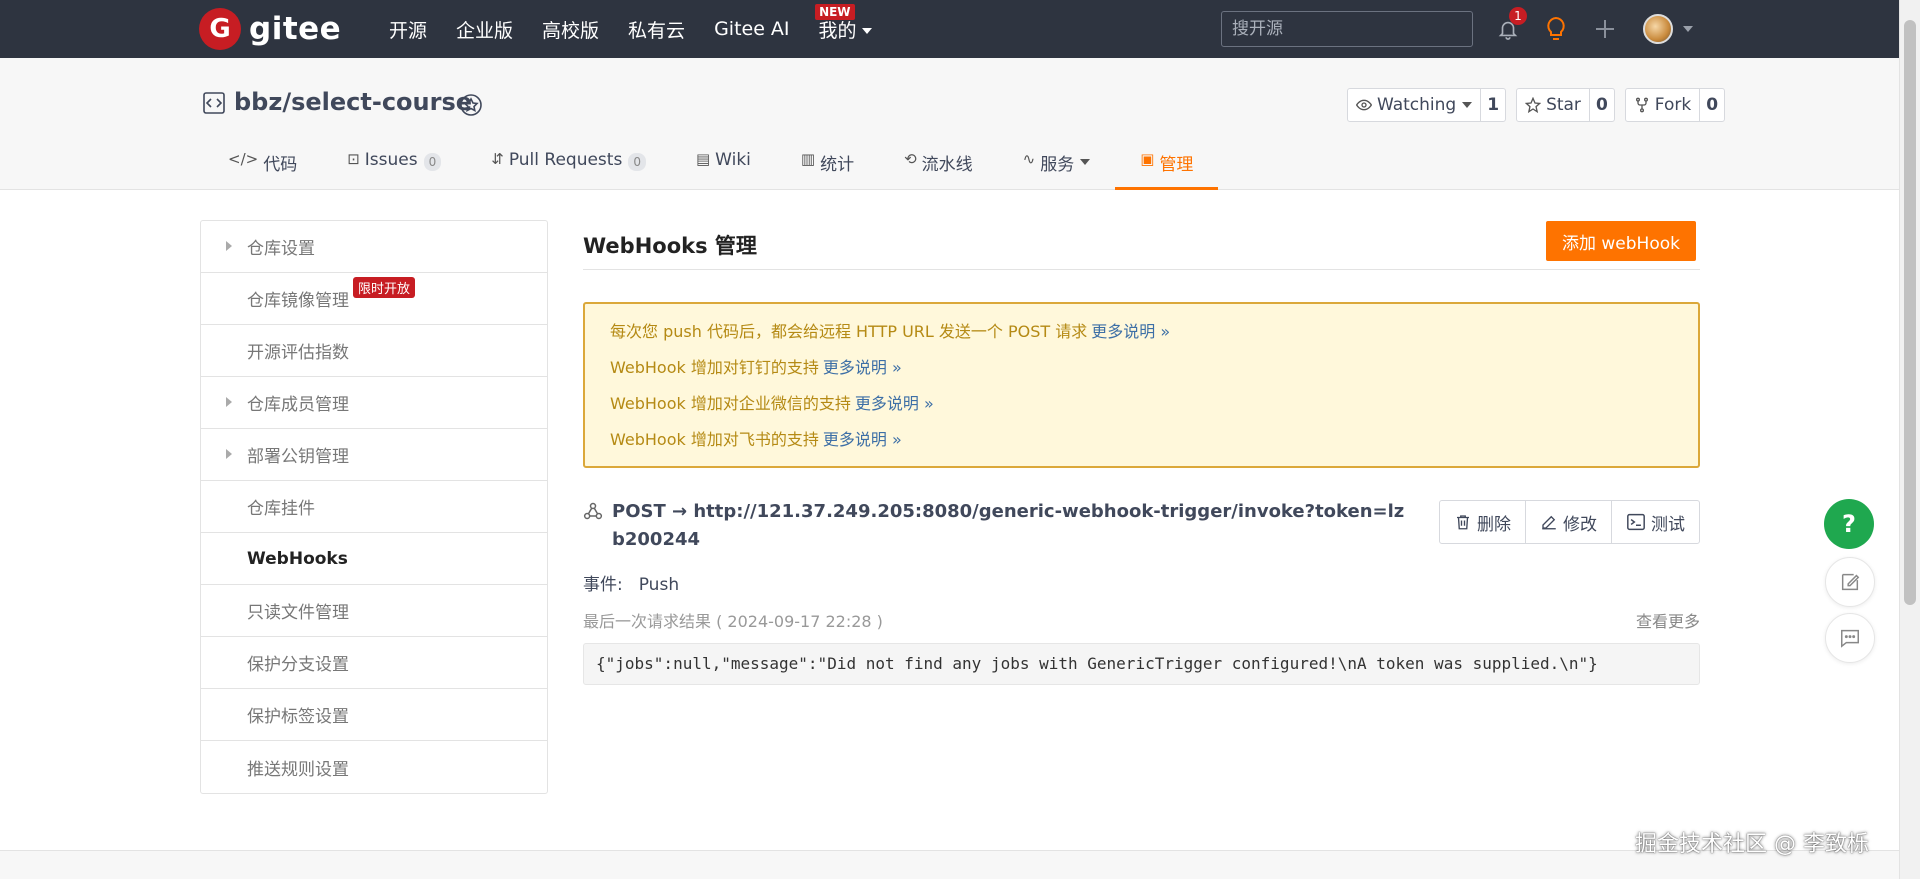  I want to click on add-webhook-button: 添加 webHook, so click(1621, 241).